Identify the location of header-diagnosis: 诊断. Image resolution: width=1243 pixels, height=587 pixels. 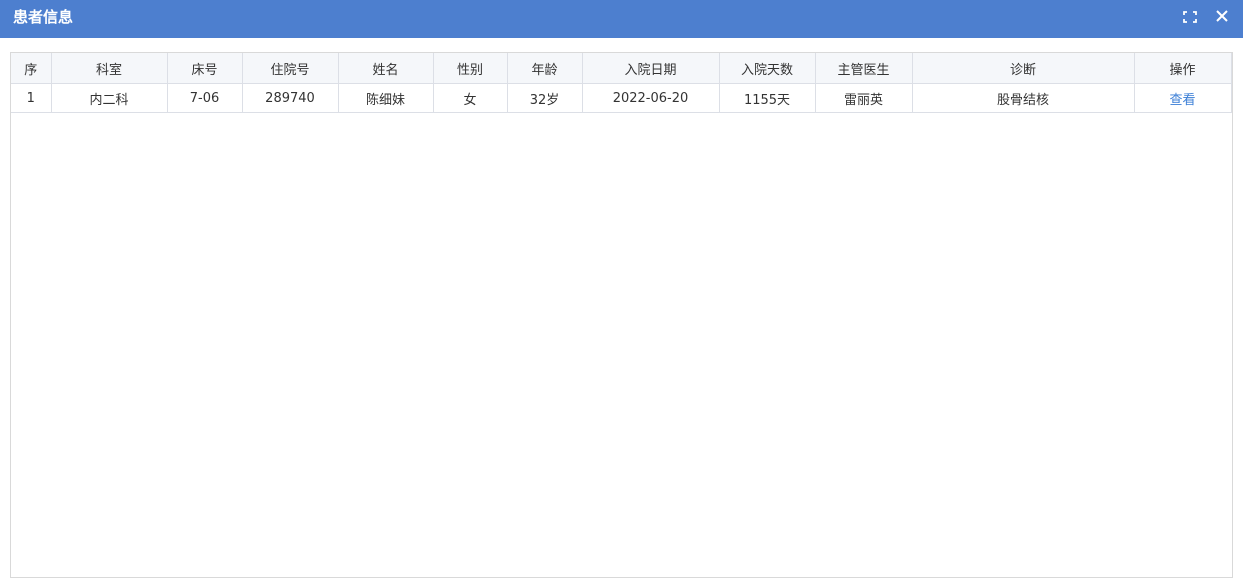
(1023, 68).